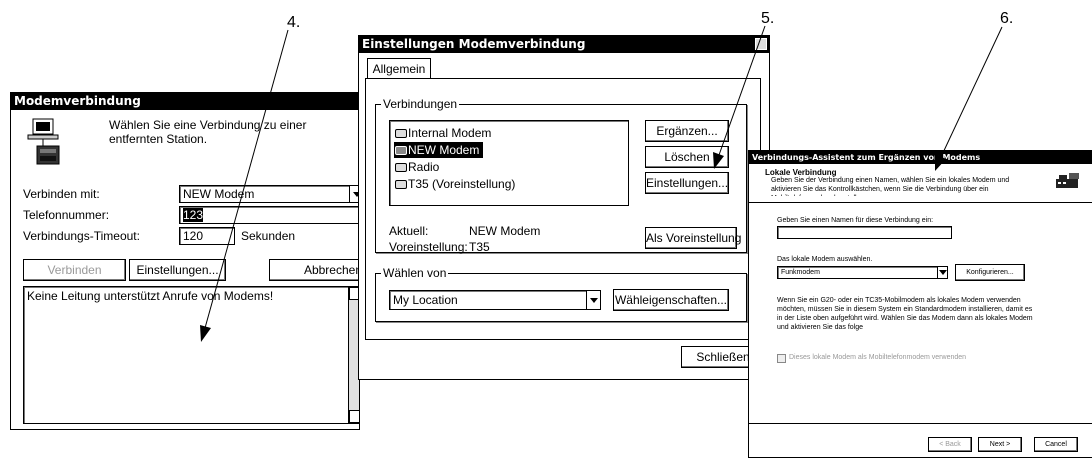 The width and height of the screenshot is (1092, 458). Describe the element at coordinates (354, 416) in the screenshot. I see `scroll-down-button` at that location.